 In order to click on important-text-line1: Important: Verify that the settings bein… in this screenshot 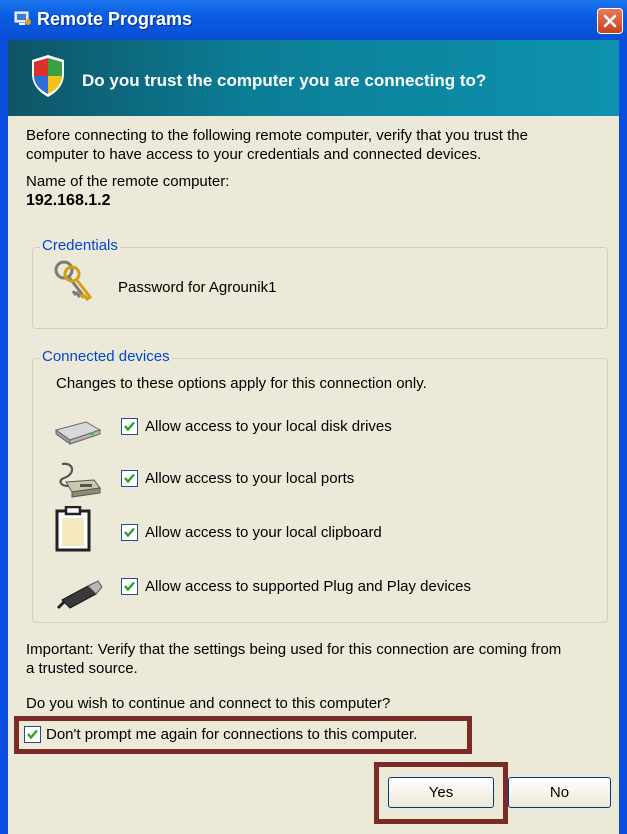, I will do `click(294, 649)`.